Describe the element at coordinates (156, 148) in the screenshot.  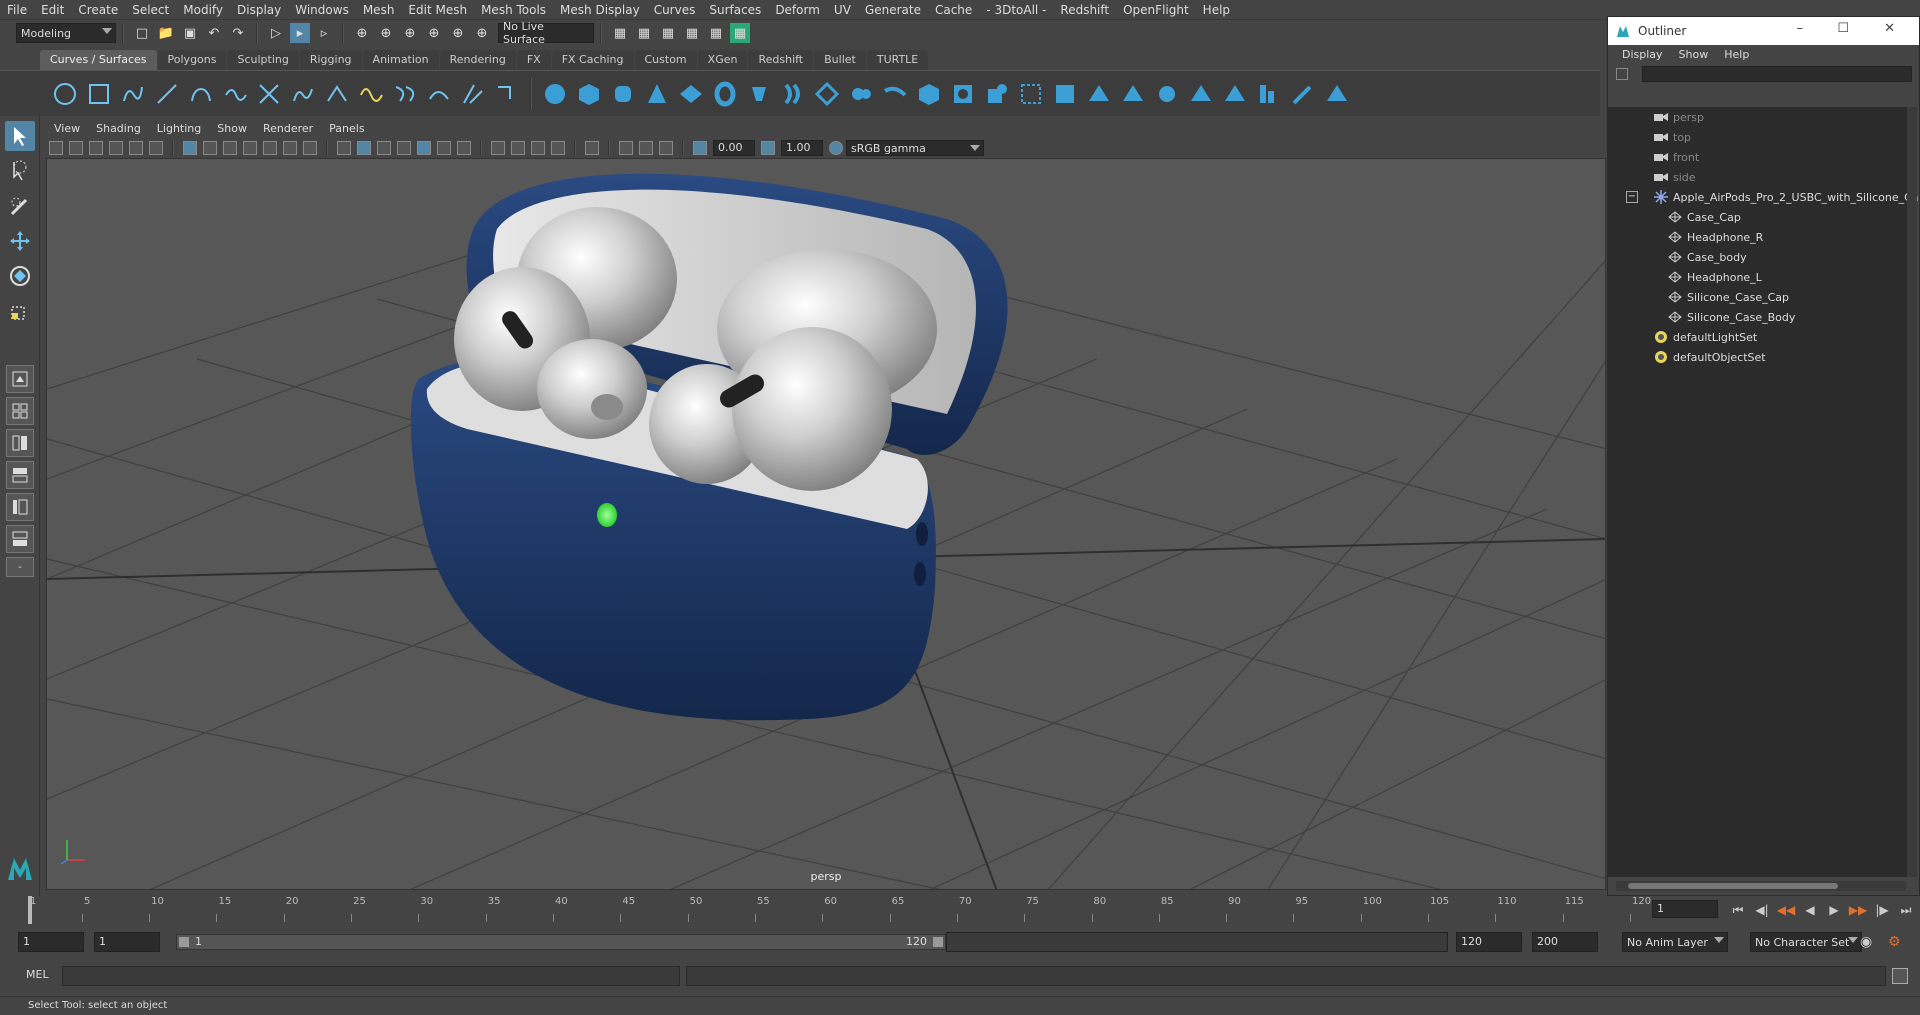
I see `grease-pencil-icon` at that location.